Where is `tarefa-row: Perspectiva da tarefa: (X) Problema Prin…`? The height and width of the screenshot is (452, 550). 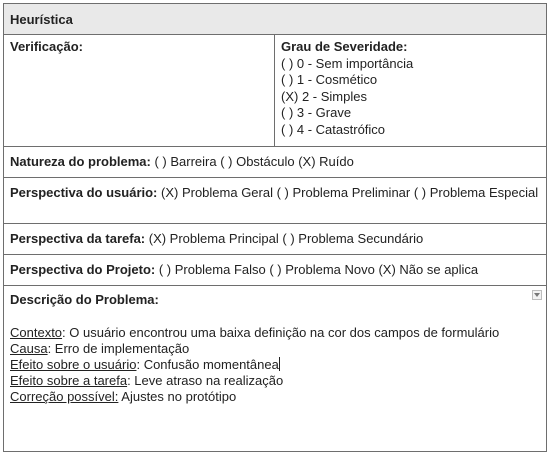 tarefa-row: Perspectiva da tarefa: (X) Problema Prin… is located at coordinates (275, 239).